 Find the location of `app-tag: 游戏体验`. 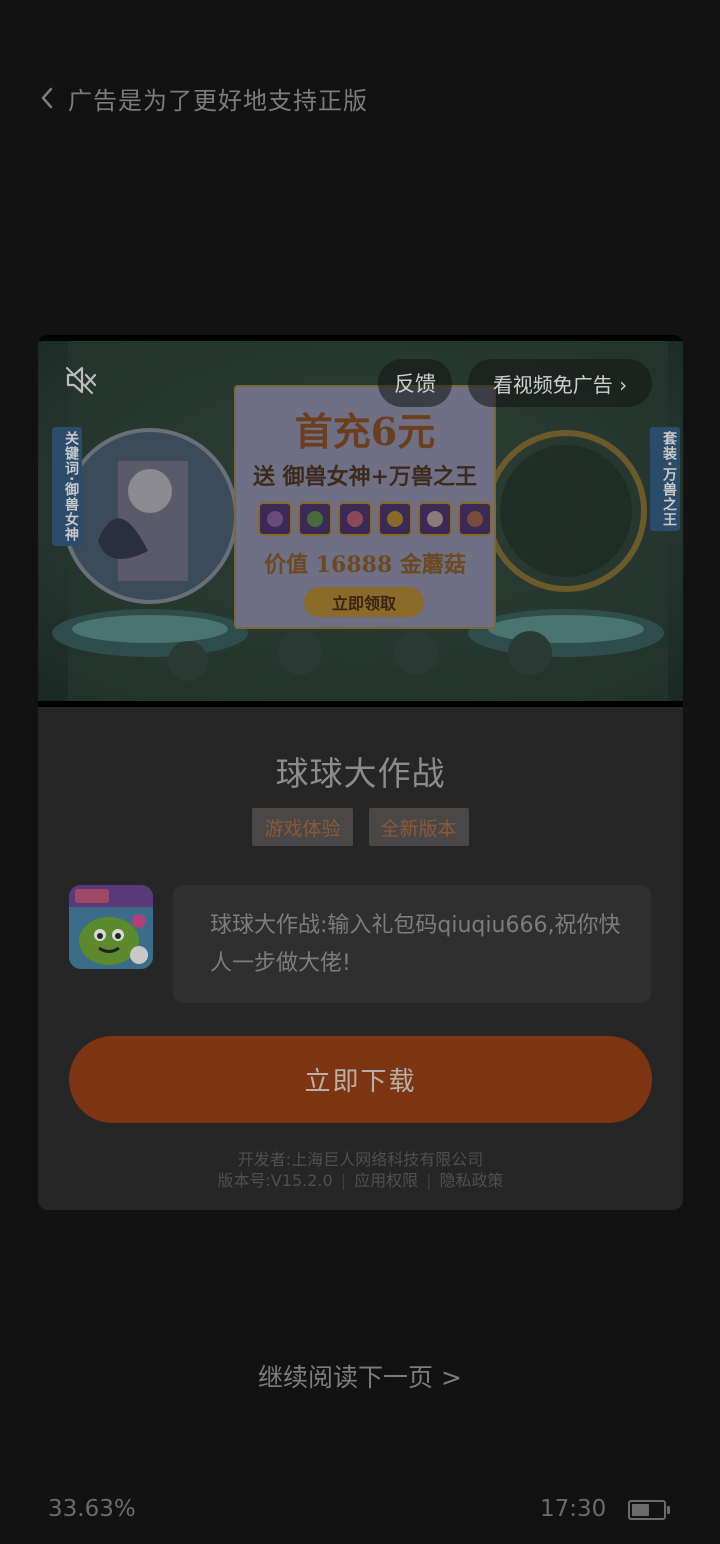

app-tag: 游戏体验 is located at coordinates (302, 827).